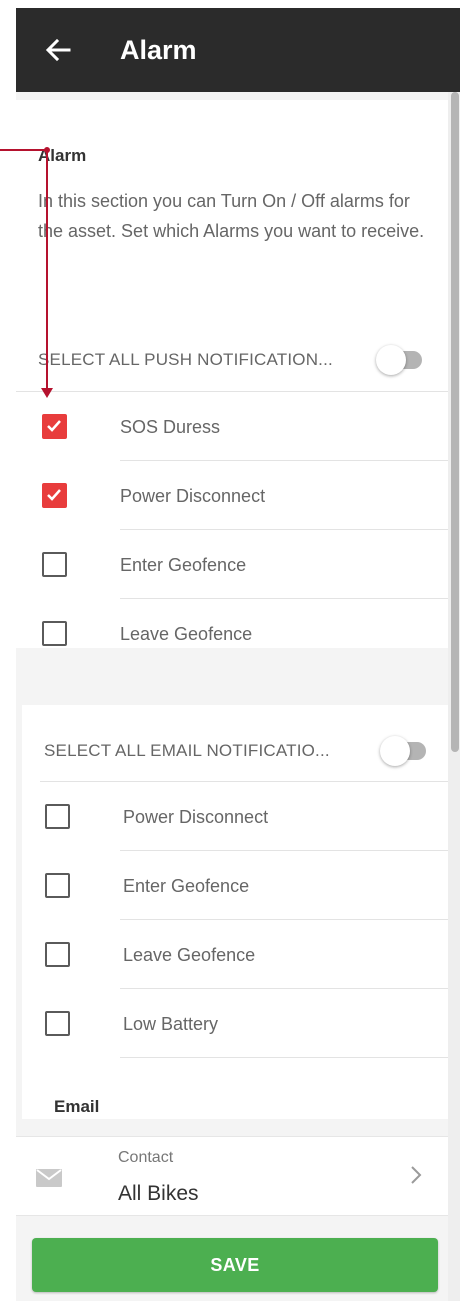 This screenshot has width=467, height=1301. Describe the element at coordinates (49, 1178) in the screenshot. I see `mail-icon` at that location.